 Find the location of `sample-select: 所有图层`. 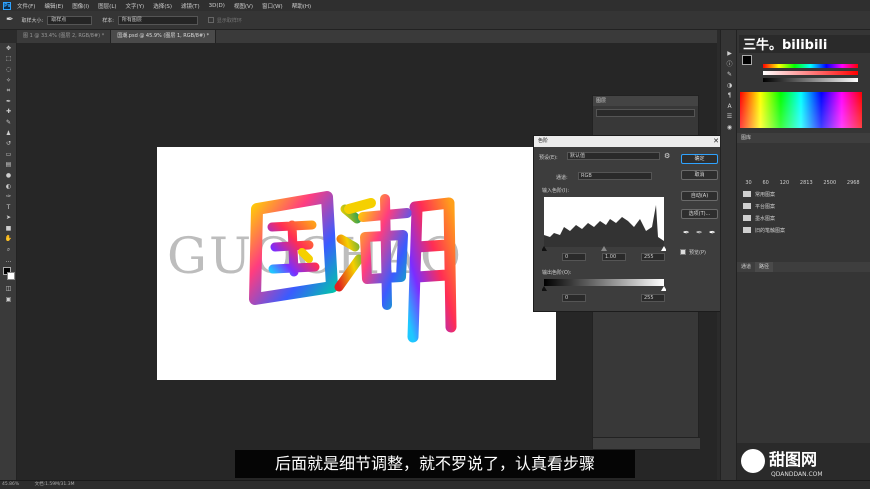

sample-select: 所有图层 is located at coordinates (157, 20).